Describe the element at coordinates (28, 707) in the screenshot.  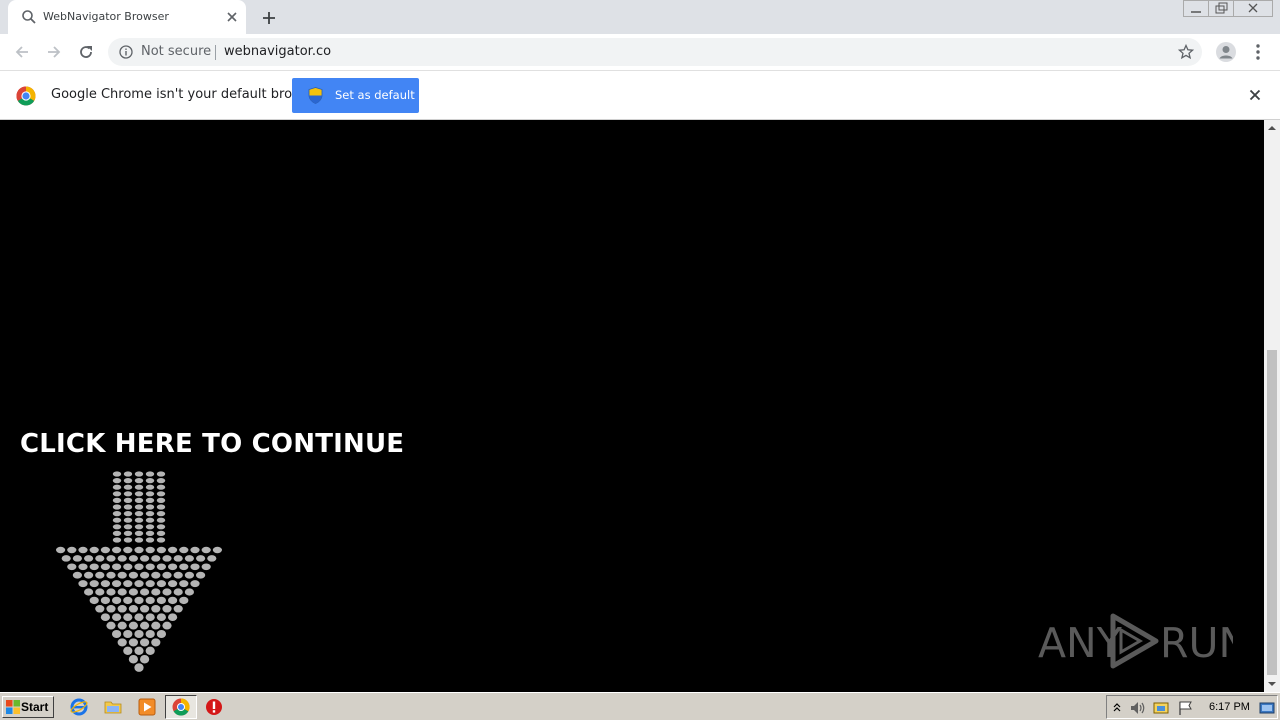
I see `start-button: Start` at that location.